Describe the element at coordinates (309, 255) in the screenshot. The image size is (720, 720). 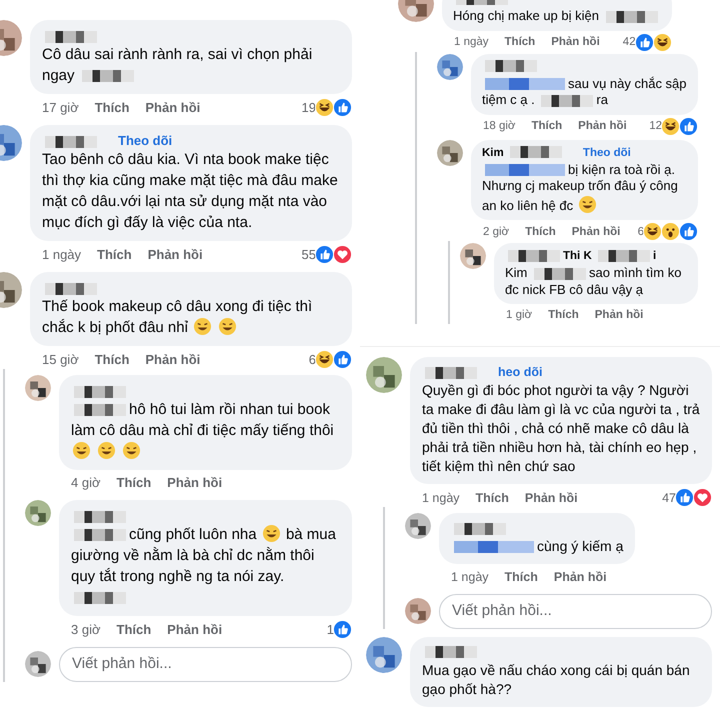
I see `reaction-count: 55` at that location.